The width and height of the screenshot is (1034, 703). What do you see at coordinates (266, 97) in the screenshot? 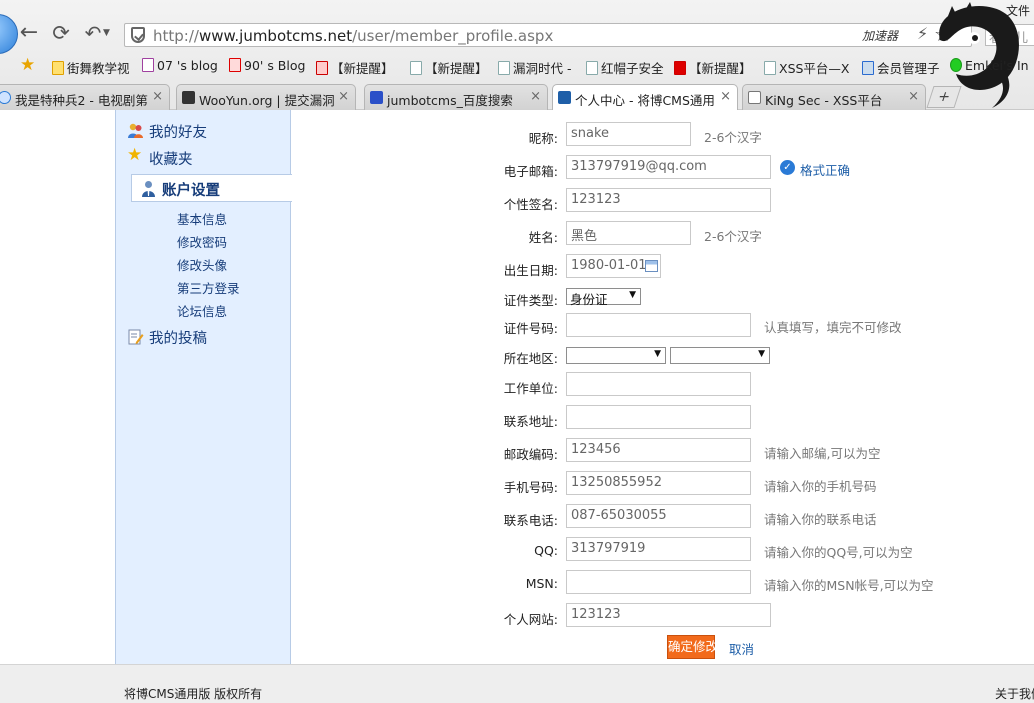
I see `tab-item: WooYun.org | 提交漏洞 ×` at bounding box center [266, 97].